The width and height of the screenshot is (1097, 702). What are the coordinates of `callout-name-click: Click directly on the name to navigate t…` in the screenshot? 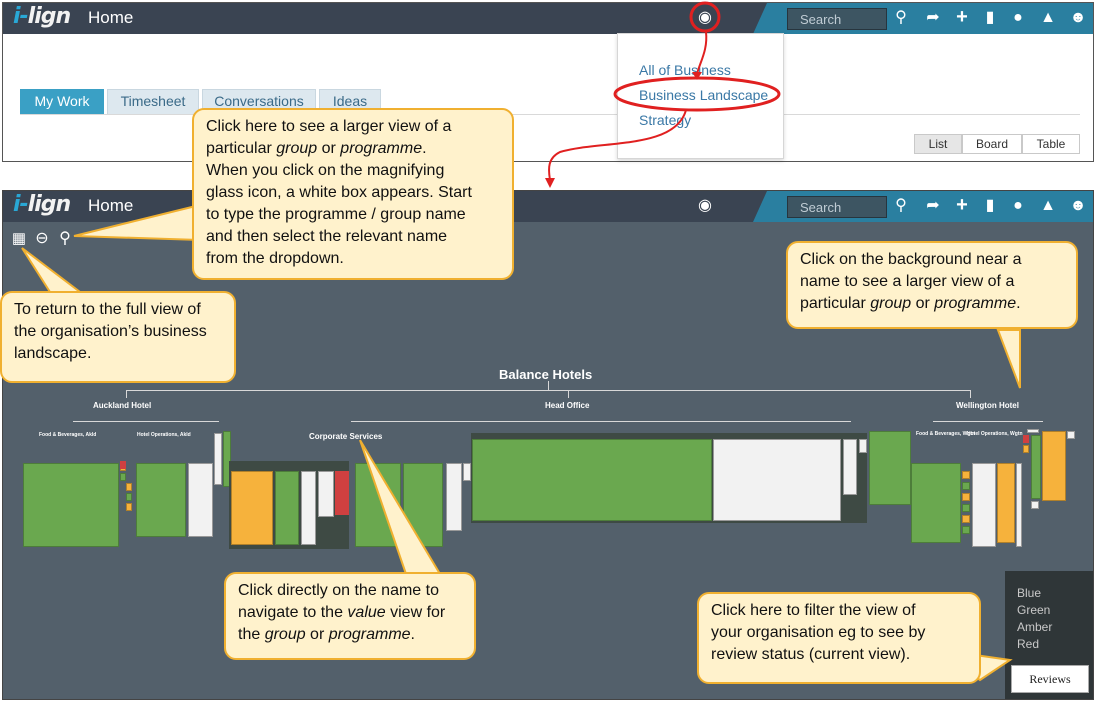 It's located at (350, 616).